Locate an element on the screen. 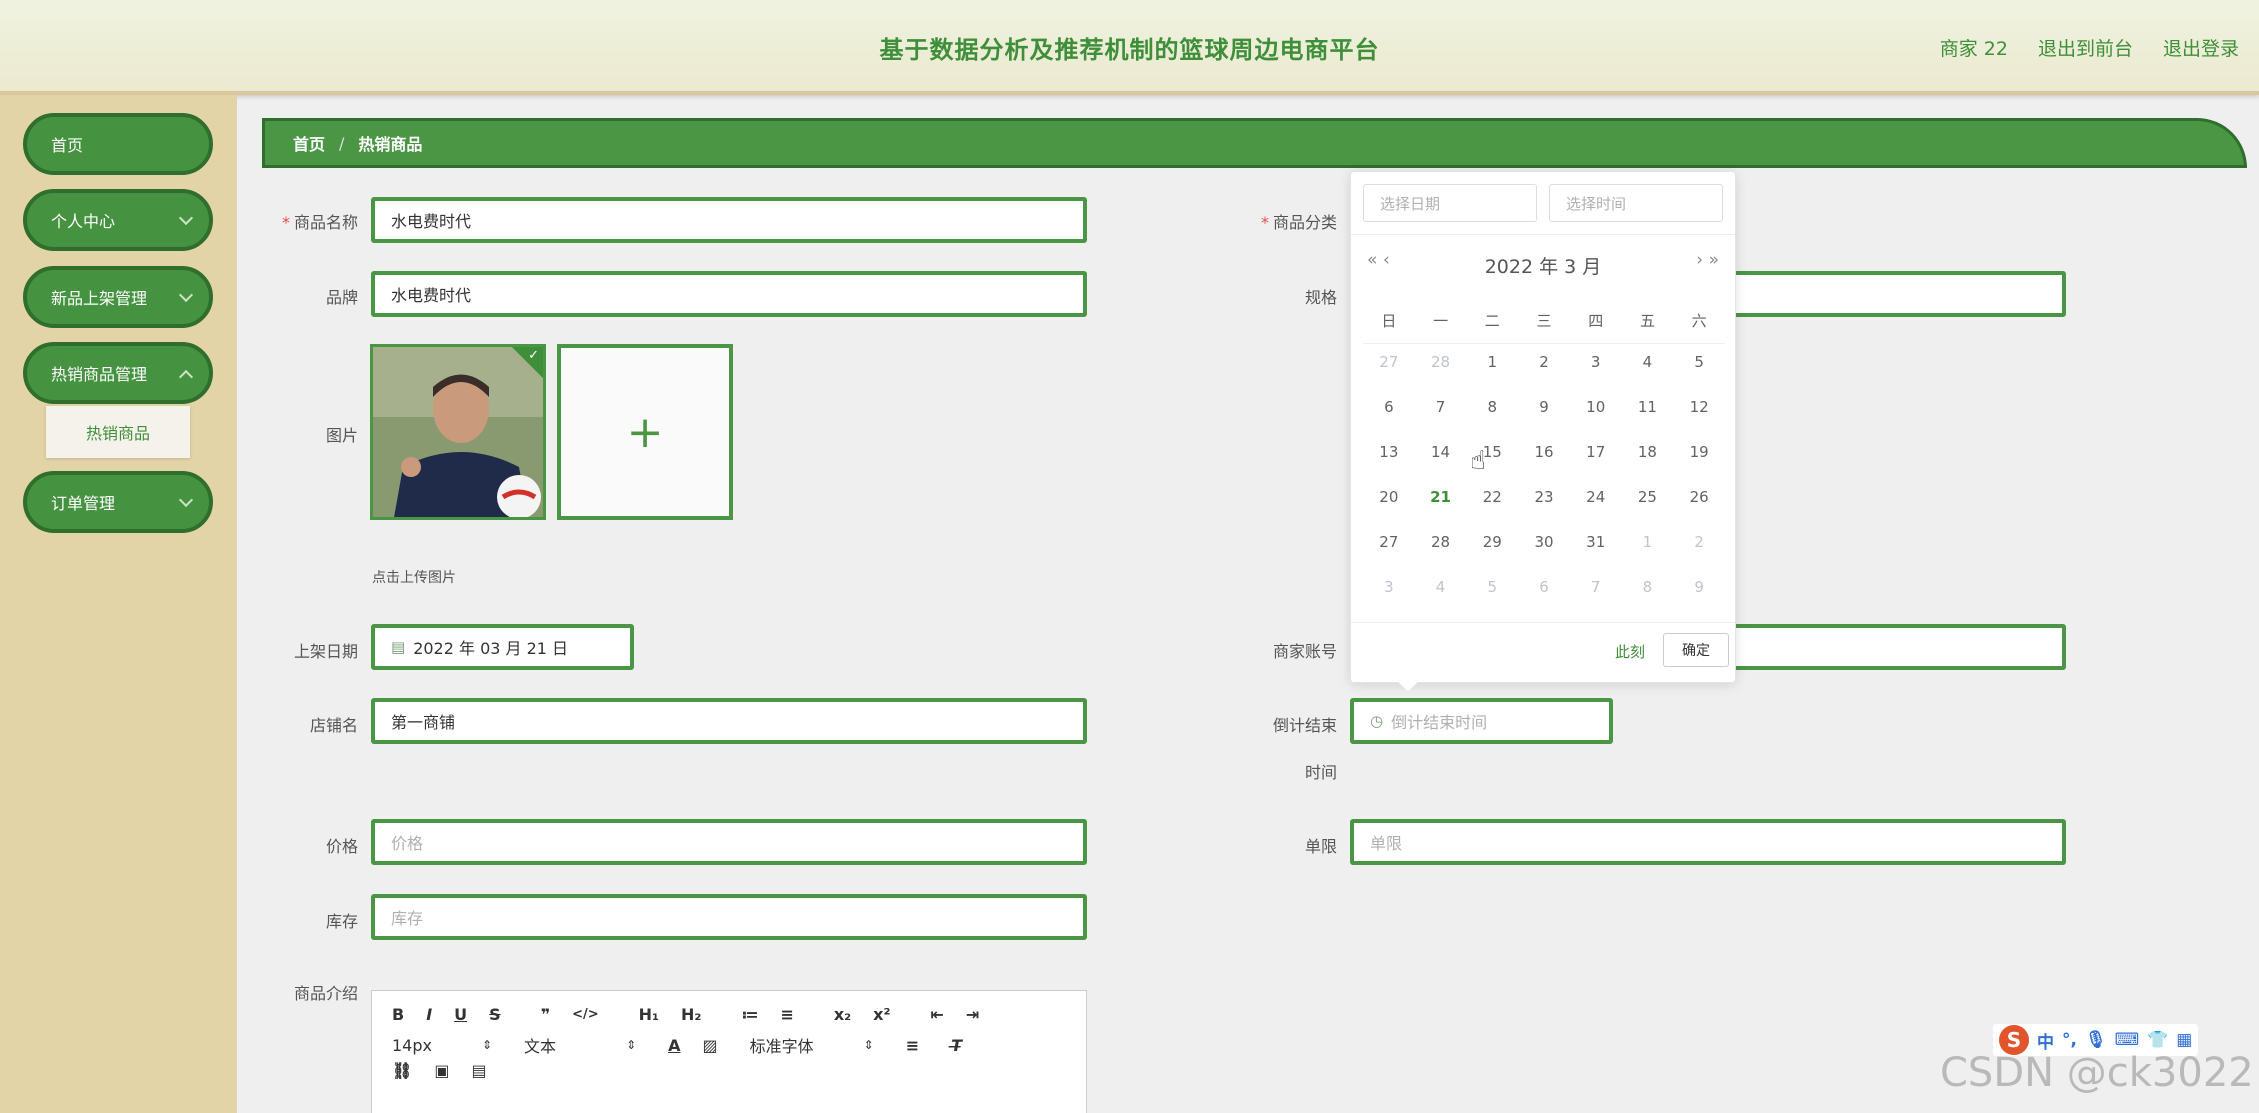 This screenshot has width=2259, height=1113. heading1-button: H₁ is located at coordinates (649, 1014).